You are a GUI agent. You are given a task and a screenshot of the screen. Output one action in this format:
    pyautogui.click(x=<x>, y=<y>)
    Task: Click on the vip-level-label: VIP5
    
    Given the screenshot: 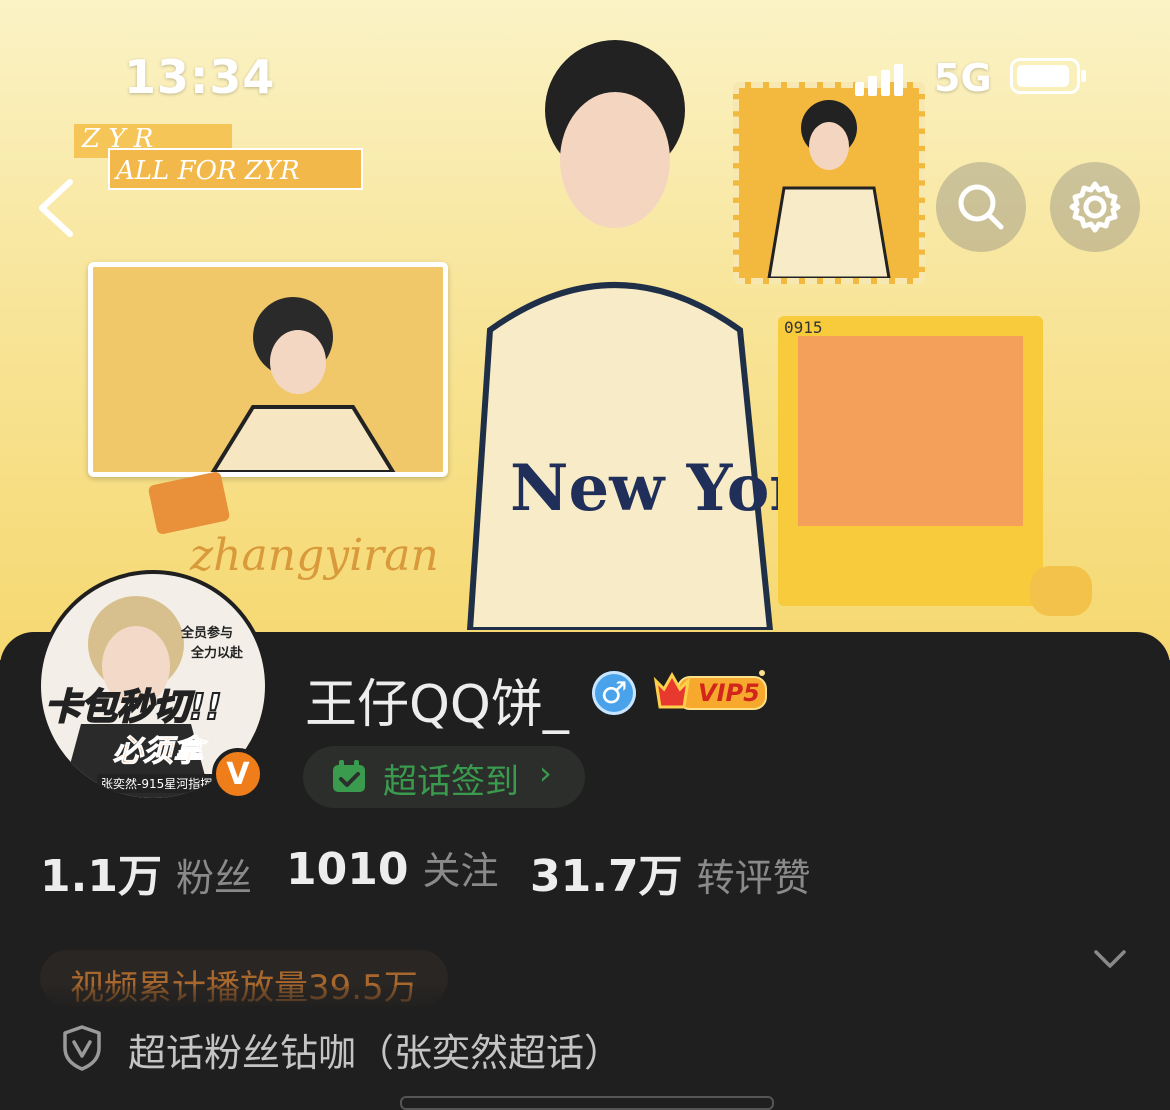 What is the action you would take?
    pyautogui.click(x=729, y=693)
    